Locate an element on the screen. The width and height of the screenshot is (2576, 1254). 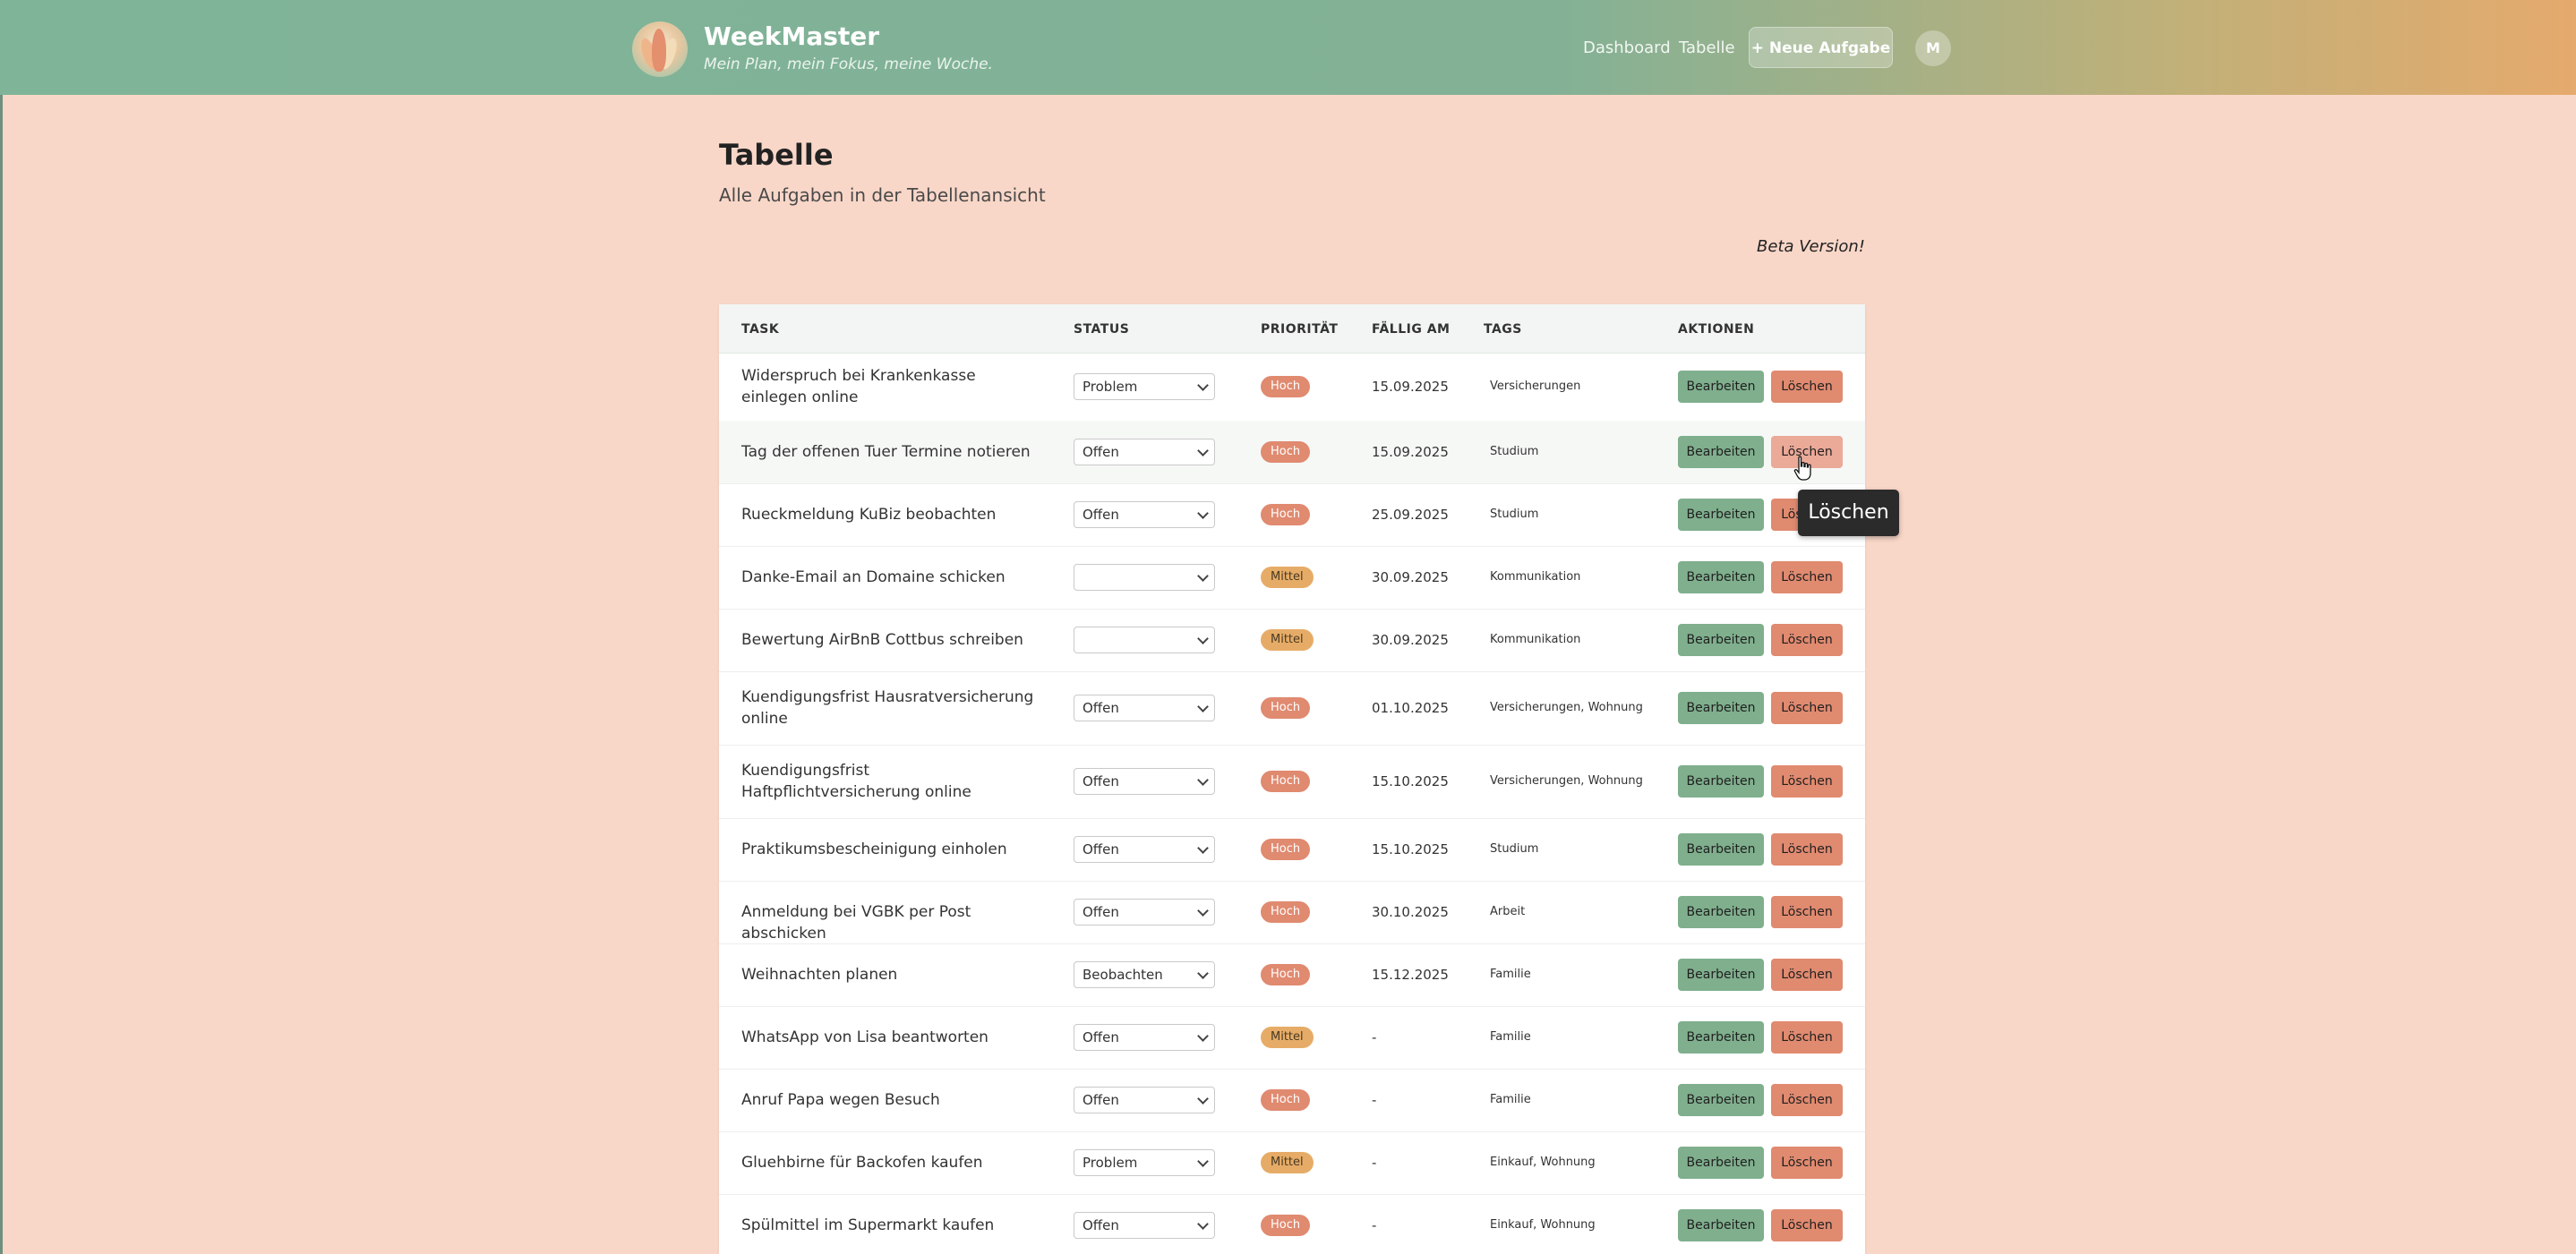
due-date: 30.10.2025 is located at coordinates (1410, 912).